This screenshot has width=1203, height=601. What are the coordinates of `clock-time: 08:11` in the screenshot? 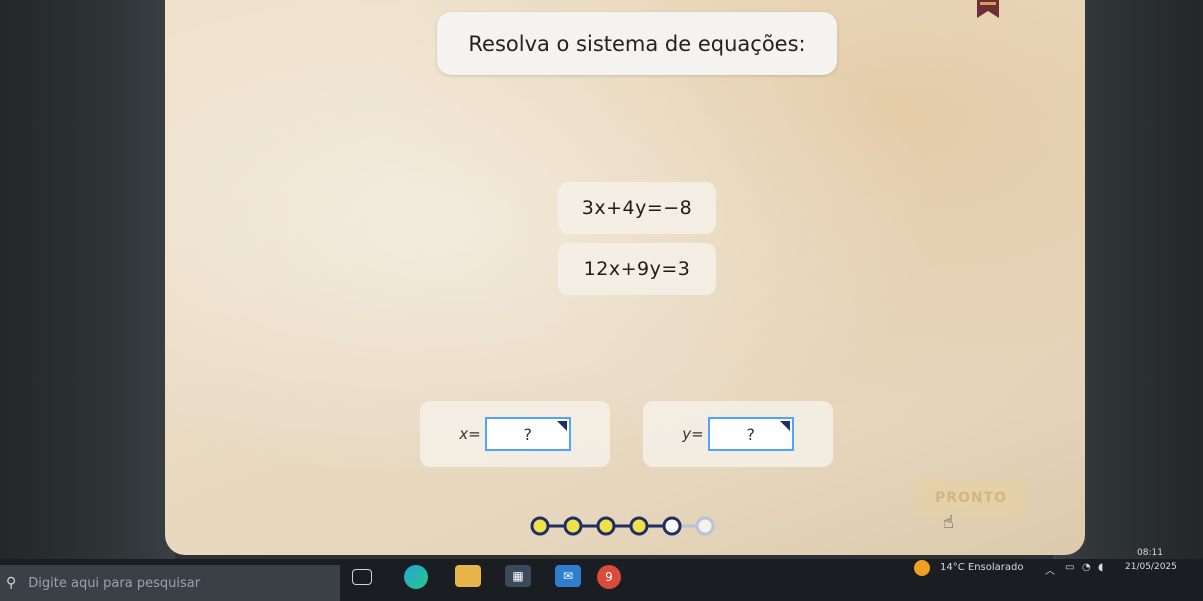 It's located at (1150, 553).